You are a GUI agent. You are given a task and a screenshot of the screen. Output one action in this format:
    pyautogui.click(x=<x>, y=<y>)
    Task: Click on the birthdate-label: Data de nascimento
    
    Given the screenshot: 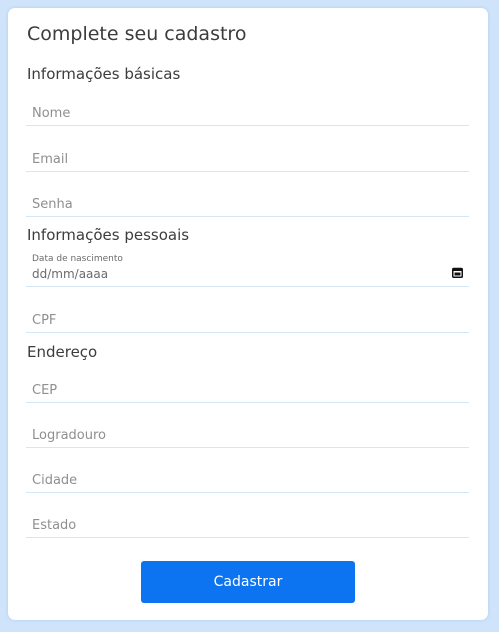 What is the action you would take?
    pyautogui.click(x=77, y=259)
    